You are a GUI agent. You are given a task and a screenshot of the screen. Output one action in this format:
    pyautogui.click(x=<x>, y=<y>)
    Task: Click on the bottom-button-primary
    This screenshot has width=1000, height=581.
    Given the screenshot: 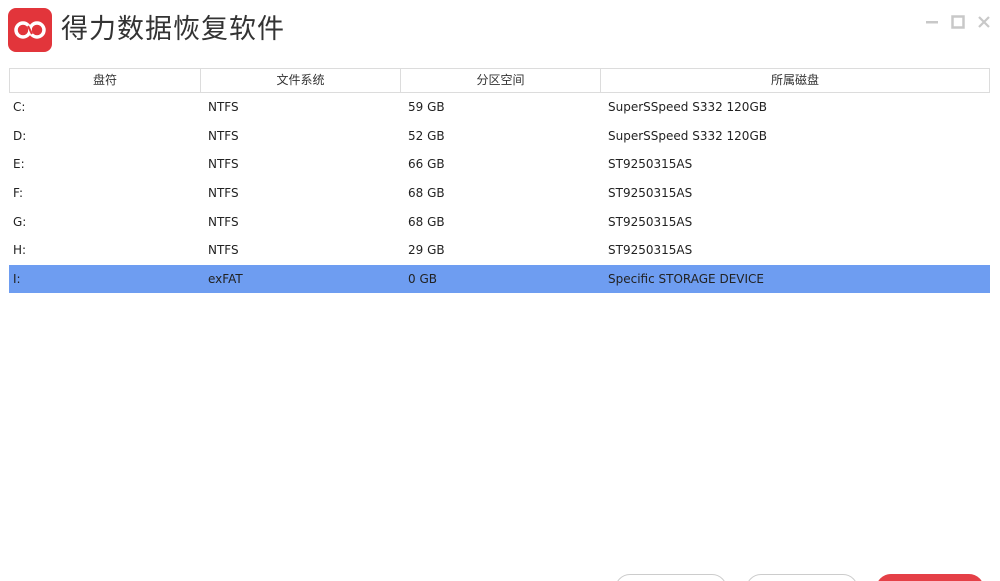 What is the action you would take?
    pyautogui.click(x=930, y=577)
    